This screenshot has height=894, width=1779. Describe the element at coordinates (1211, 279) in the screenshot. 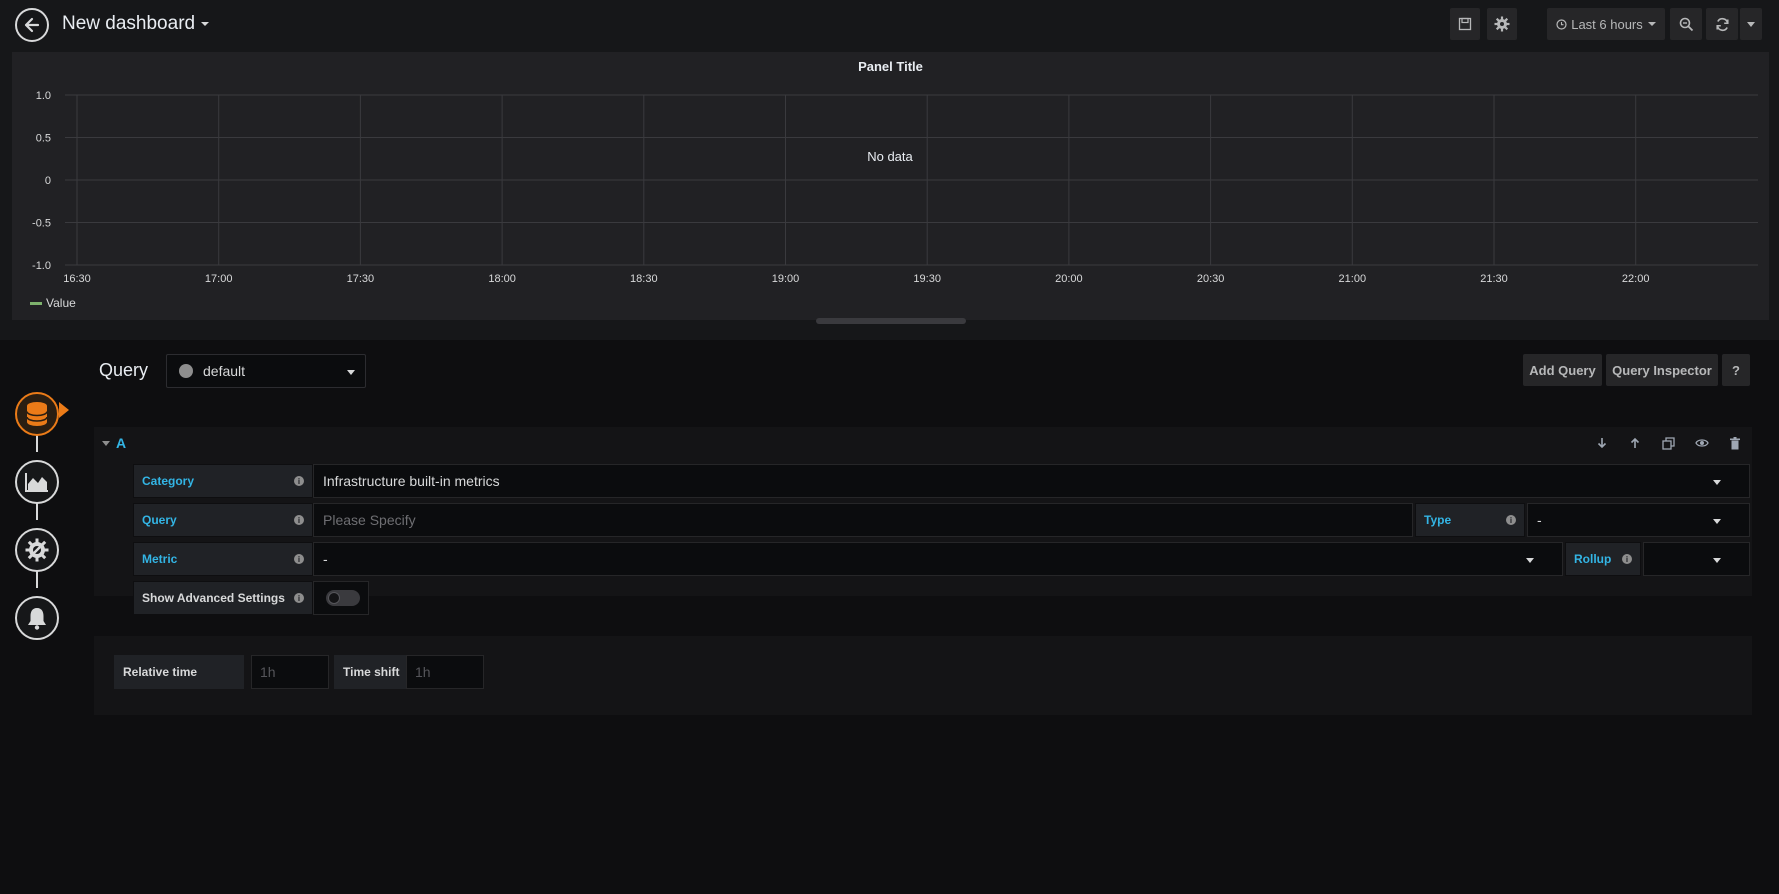

I see `x-tick-label: 20:30` at that location.